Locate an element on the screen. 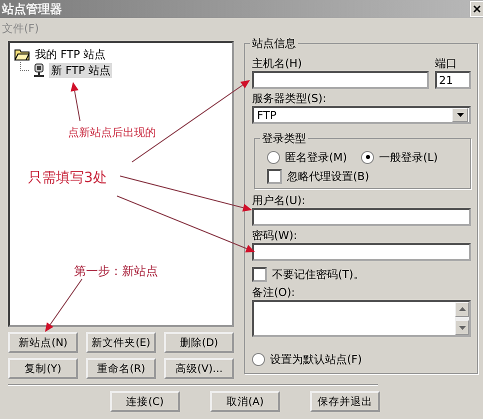  option-label: 一般登录(L) is located at coordinates (408, 157).